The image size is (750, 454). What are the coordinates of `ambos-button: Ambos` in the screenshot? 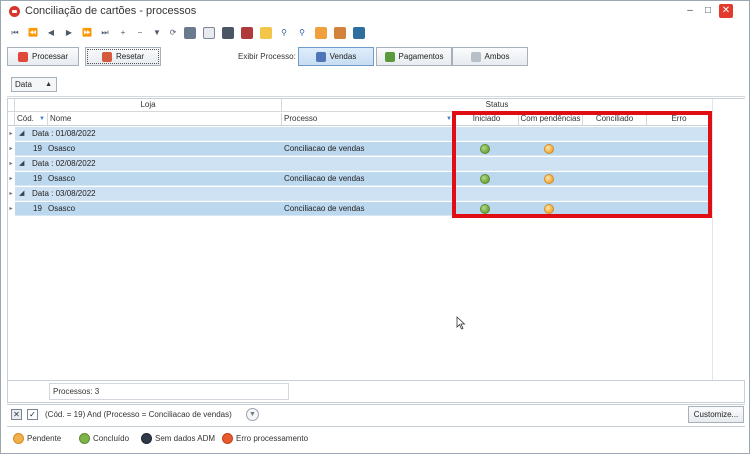 It's located at (490, 56).